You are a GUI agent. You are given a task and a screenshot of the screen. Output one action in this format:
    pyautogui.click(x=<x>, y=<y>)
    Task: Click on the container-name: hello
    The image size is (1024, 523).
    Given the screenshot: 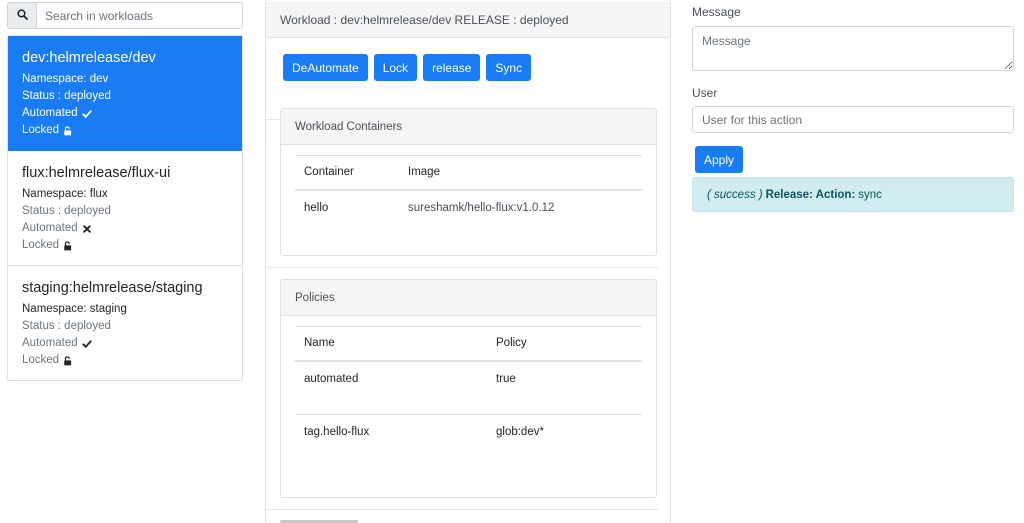 What is the action you would take?
    pyautogui.click(x=316, y=207)
    